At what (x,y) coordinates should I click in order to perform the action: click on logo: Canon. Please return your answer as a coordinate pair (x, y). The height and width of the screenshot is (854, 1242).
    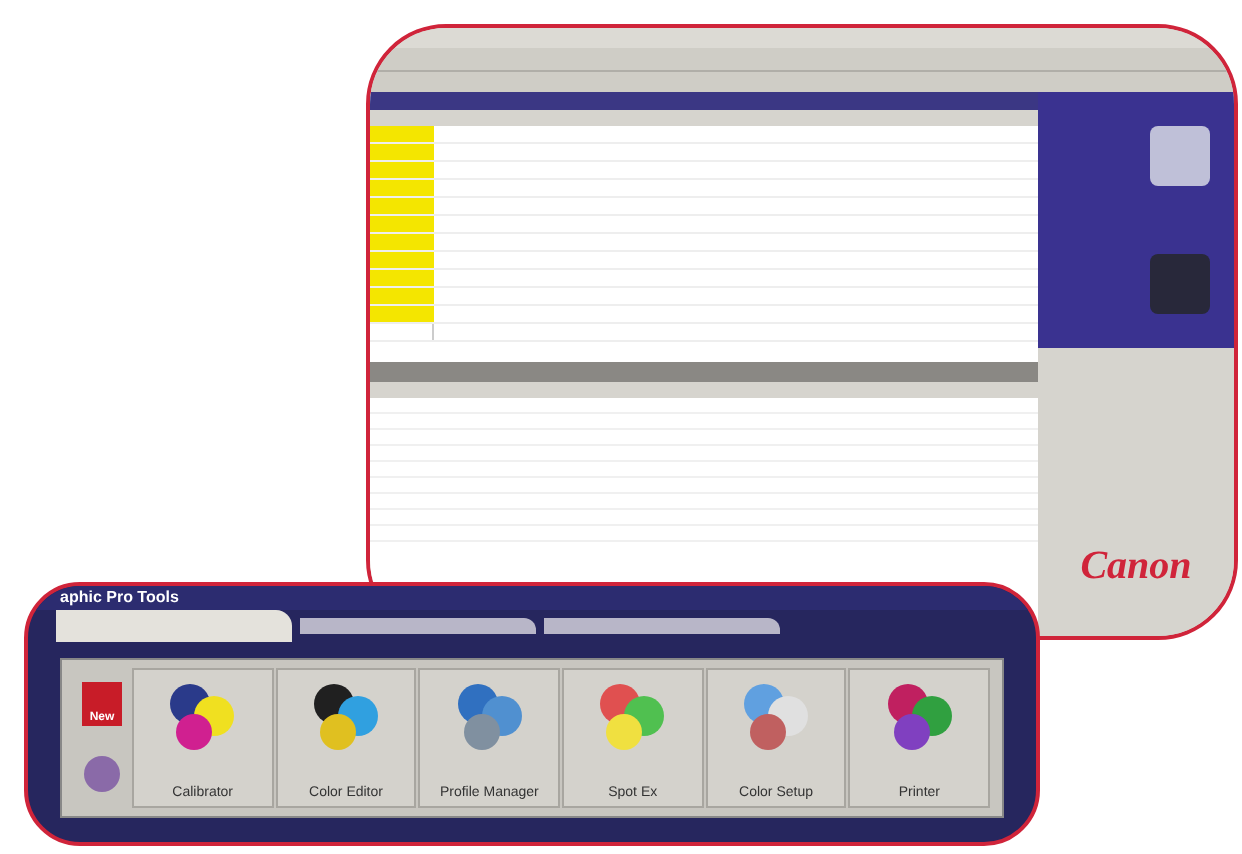
    Looking at the image, I should click on (1136, 567).